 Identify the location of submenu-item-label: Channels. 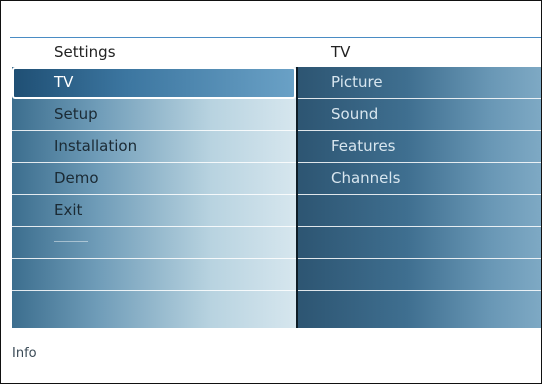
(366, 178).